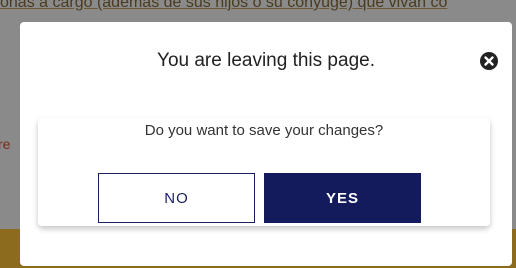 The height and width of the screenshot is (268, 516). I want to click on yes-button: YES, so click(342, 198).